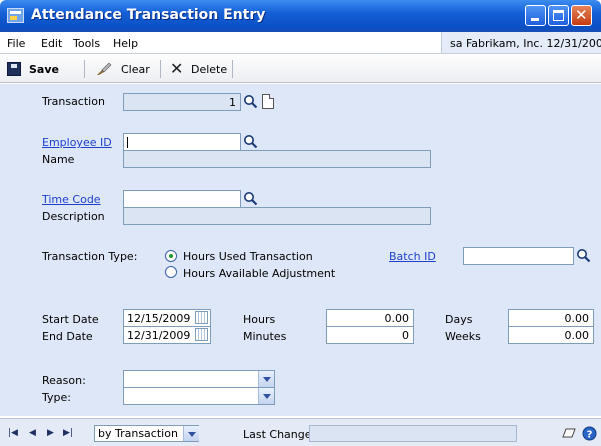  What do you see at coordinates (370, 318) in the screenshot?
I see `hours-input: 0.00` at bounding box center [370, 318].